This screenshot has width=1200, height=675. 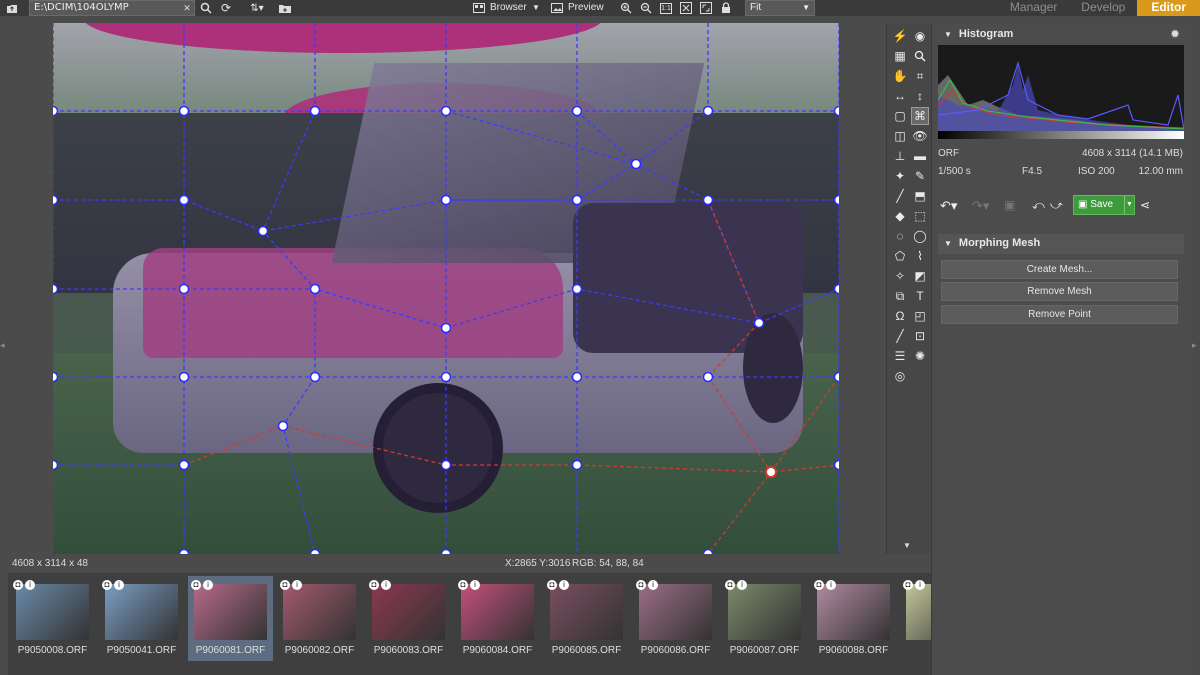 I want to click on undo-icon: ↶▾, so click(x=948, y=206).